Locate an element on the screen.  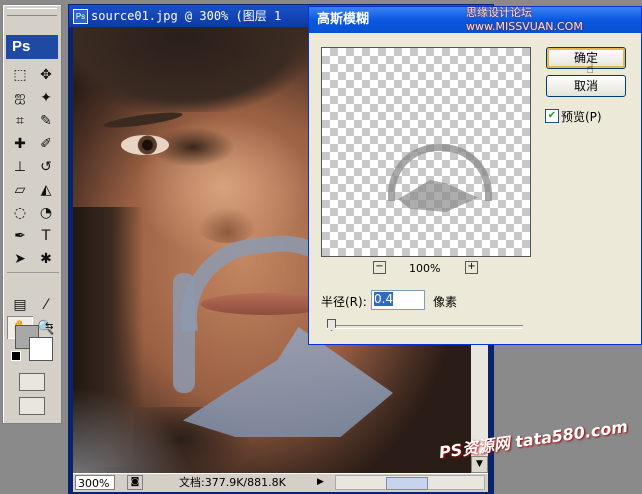
quick-mask-button is located at coordinates (32, 382).